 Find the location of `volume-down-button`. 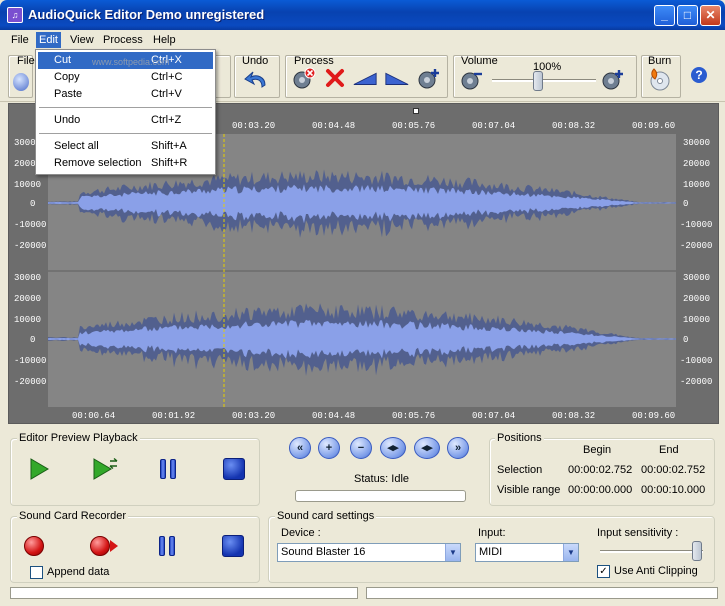

volume-down-button is located at coordinates (472, 79).